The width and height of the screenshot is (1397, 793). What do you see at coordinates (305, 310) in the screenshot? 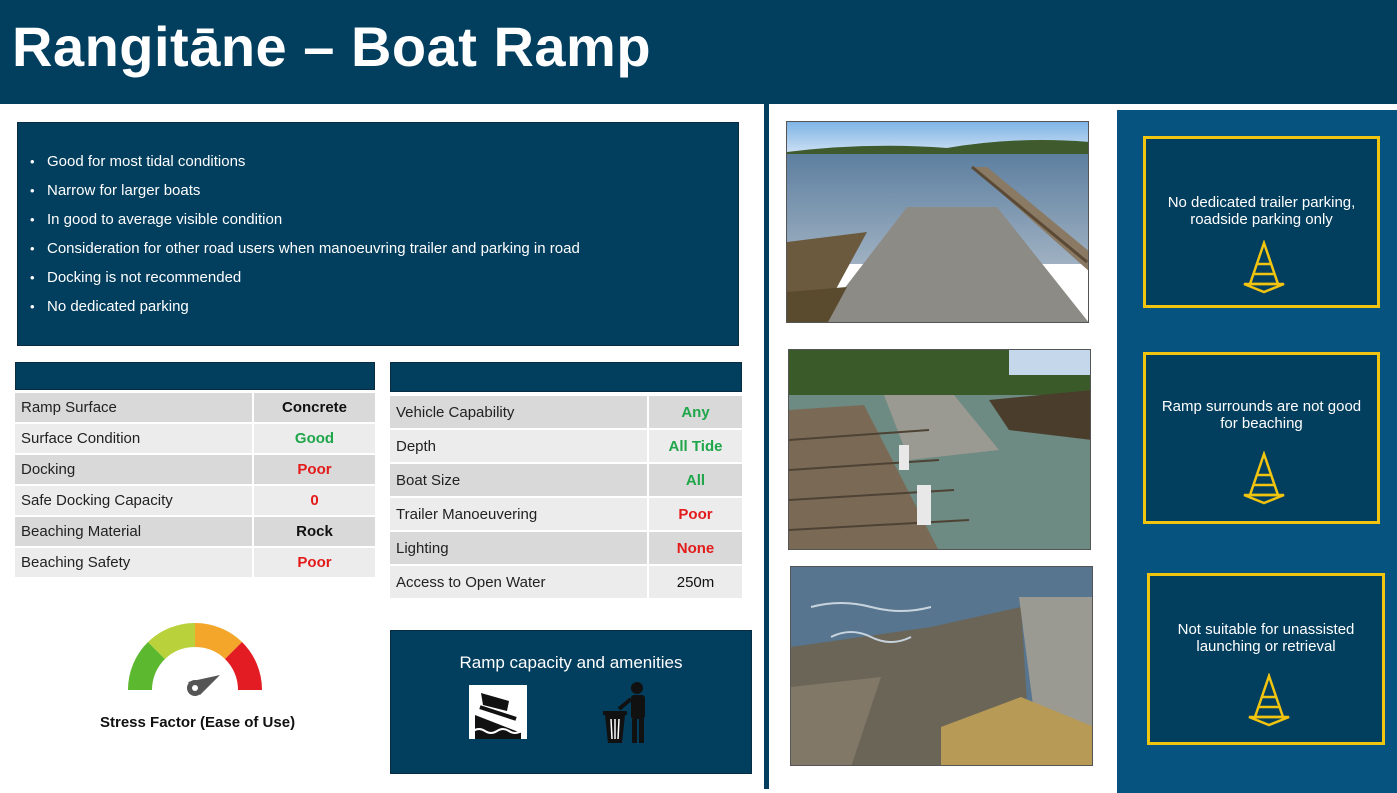
I see `note-item: No dedicated parking` at bounding box center [305, 310].